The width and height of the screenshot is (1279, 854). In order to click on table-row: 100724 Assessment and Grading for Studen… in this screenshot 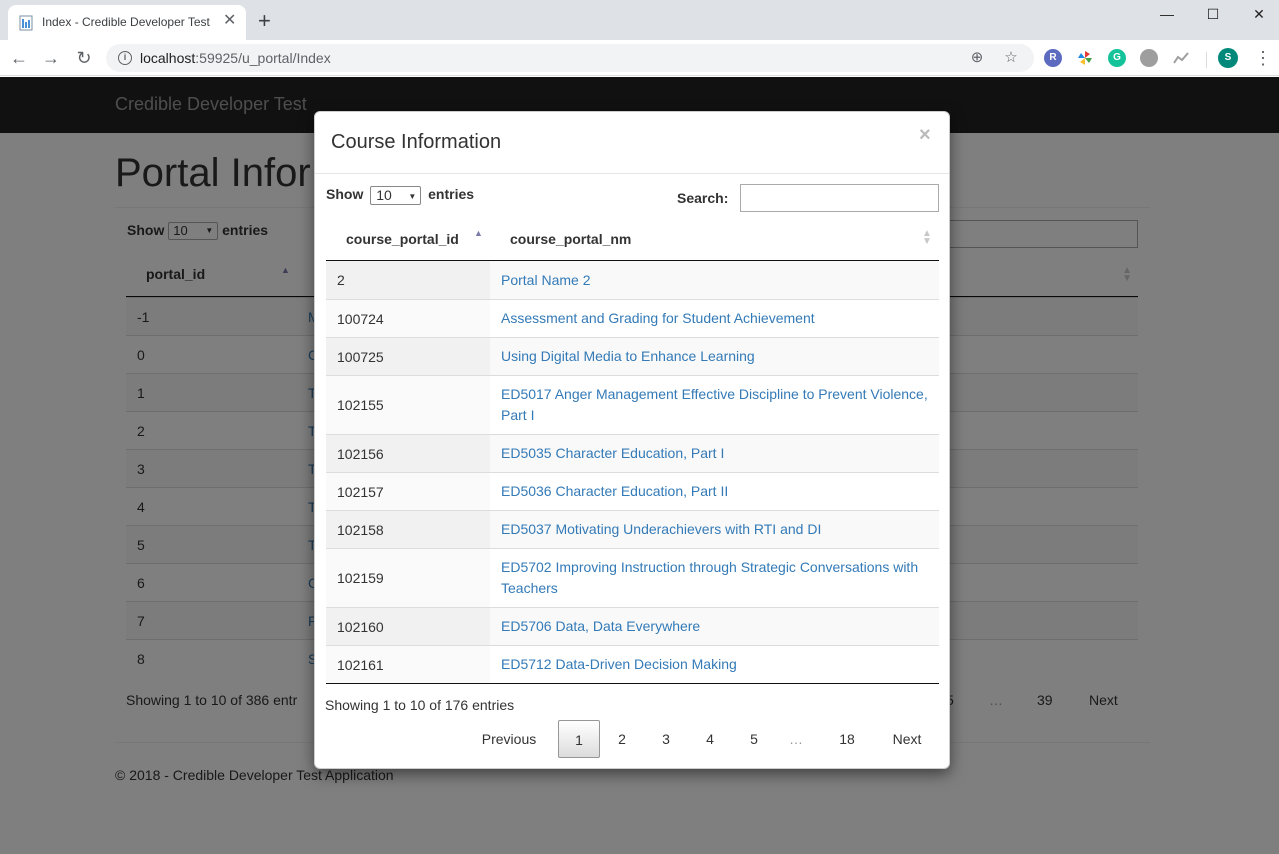, I will do `click(632, 318)`.